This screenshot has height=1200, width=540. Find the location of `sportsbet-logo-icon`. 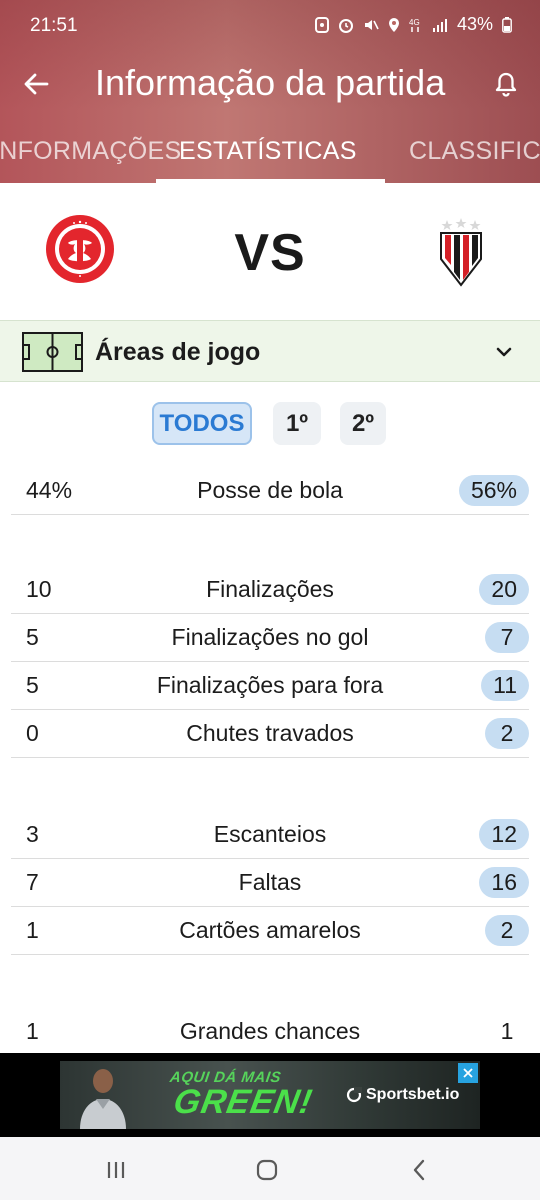

sportsbet-logo-icon is located at coordinates (354, 1095).